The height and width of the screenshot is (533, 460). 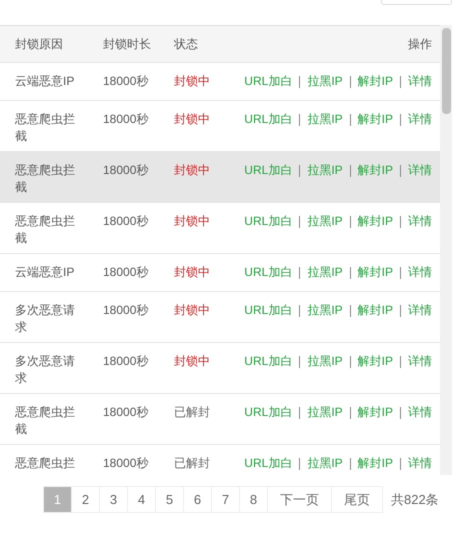 I want to click on column-header: 状态, so click(x=186, y=44).